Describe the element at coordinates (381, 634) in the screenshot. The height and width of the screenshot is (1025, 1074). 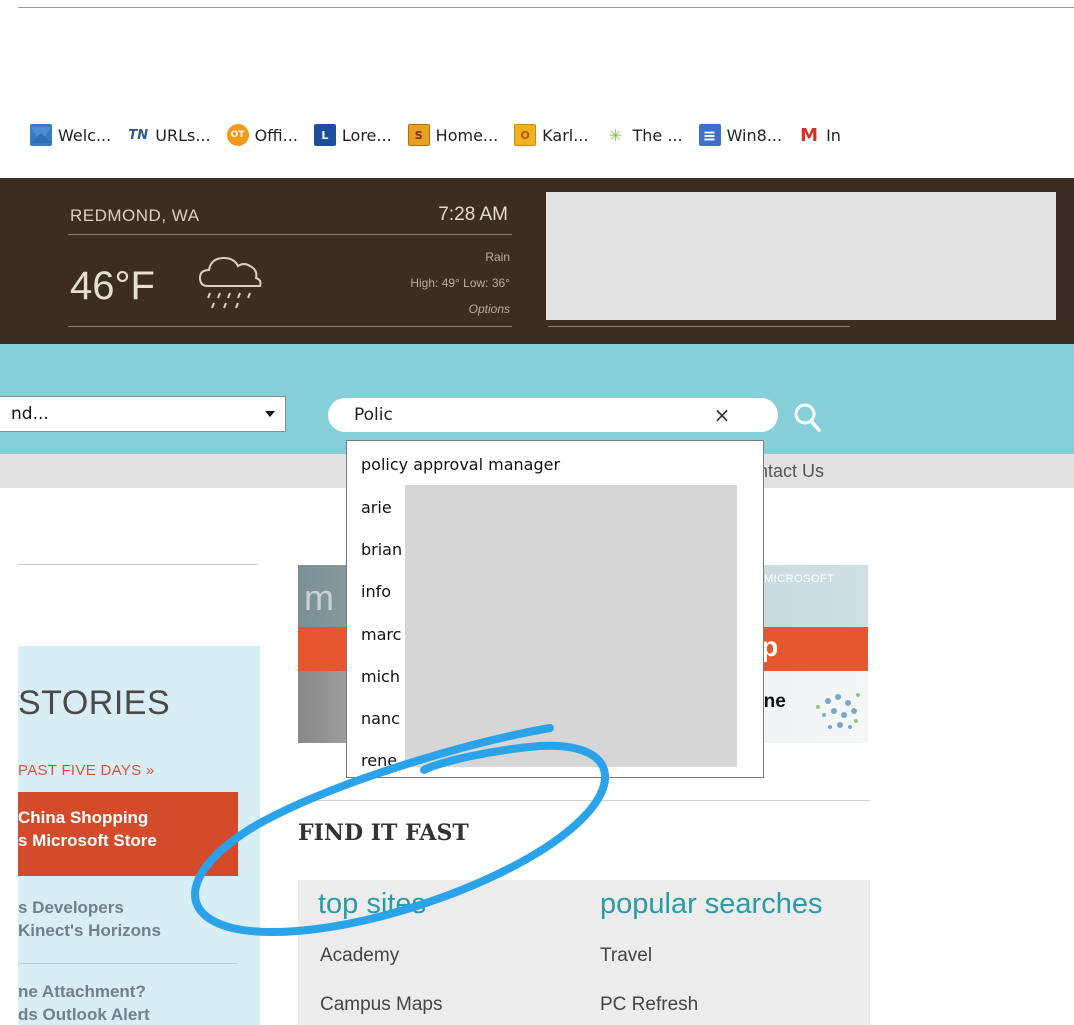
I see `suggestion-item: marc` at that location.